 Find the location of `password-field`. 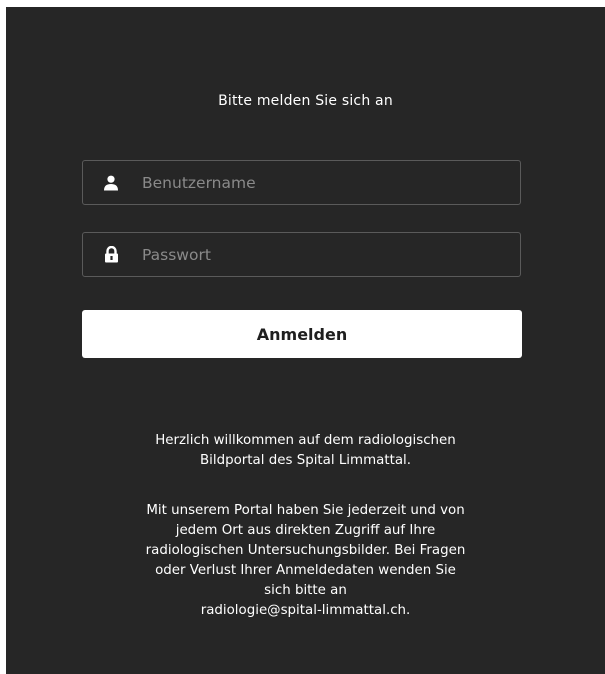

password-field is located at coordinates (301, 254).